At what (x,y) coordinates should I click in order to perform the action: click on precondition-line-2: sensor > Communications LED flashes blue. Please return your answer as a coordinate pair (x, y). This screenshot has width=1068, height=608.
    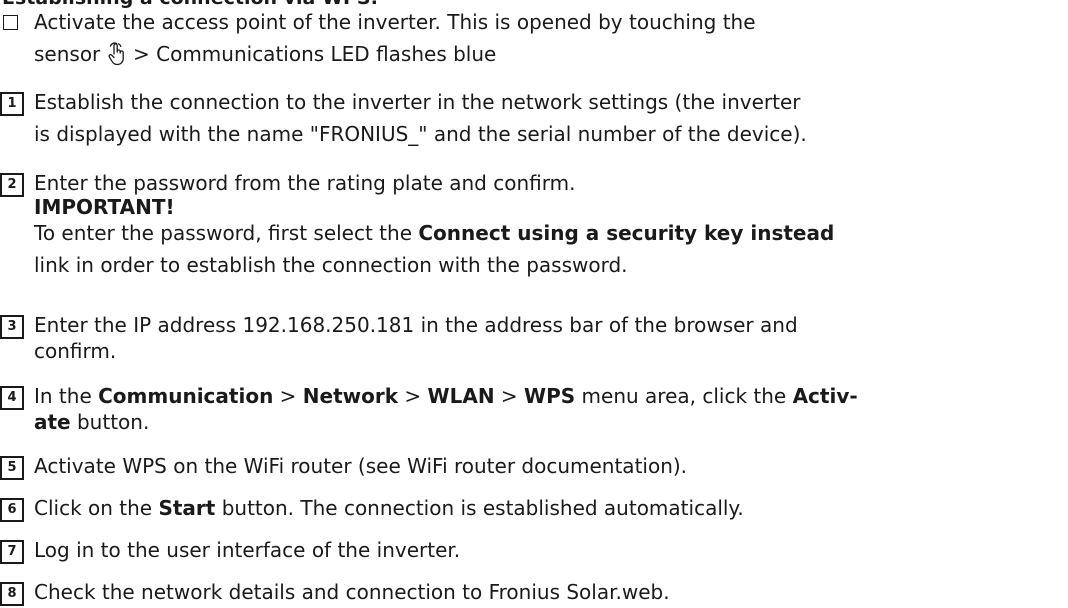
    Looking at the image, I should click on (549, 54).